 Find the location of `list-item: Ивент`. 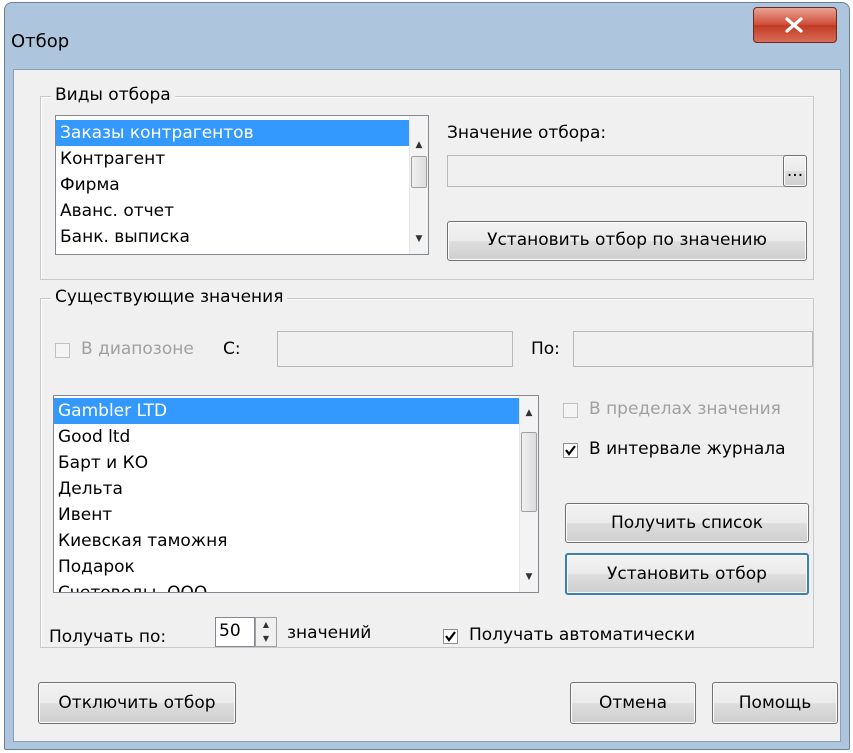

list-item: Ивент is located at coordinates (287, 515).